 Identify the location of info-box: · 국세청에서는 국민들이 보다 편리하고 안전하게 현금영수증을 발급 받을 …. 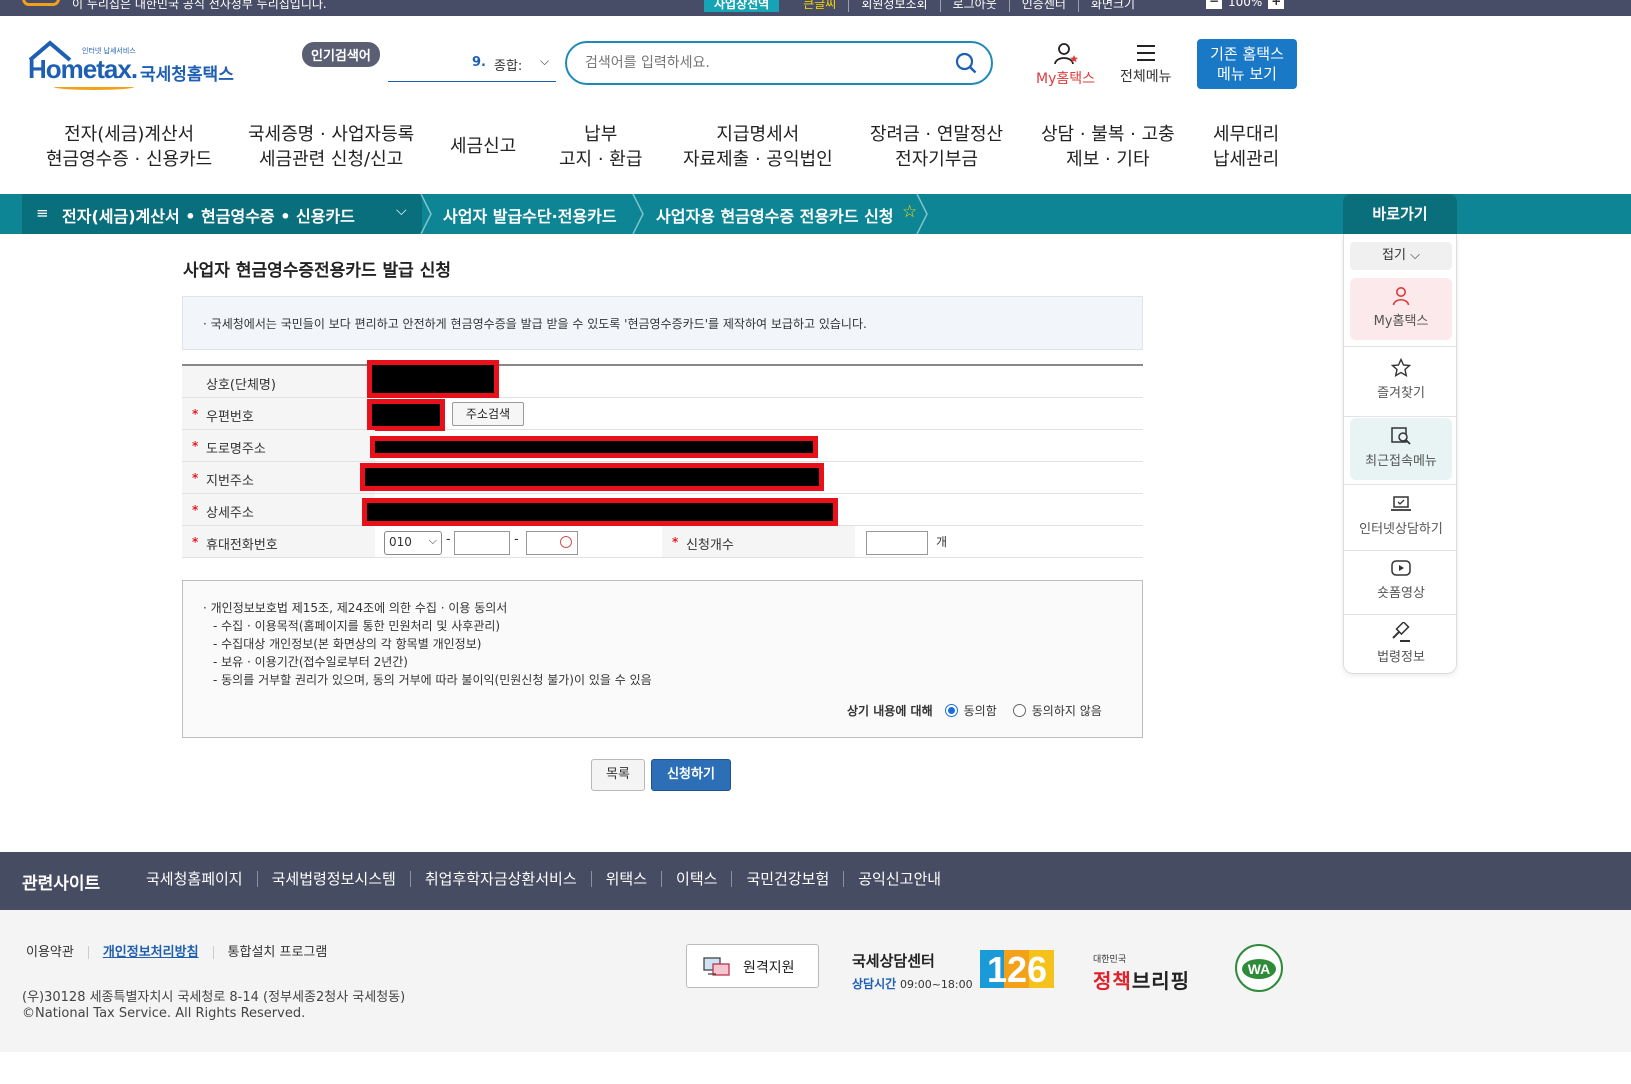
(662, 323).